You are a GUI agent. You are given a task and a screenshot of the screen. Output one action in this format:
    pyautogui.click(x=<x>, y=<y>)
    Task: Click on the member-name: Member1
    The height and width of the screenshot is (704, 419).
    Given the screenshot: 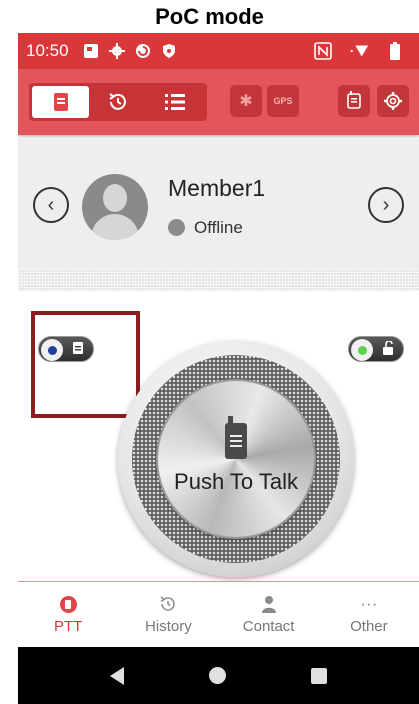 What is the action you would take?
    pyautogui.click(x=217, y=188)
    